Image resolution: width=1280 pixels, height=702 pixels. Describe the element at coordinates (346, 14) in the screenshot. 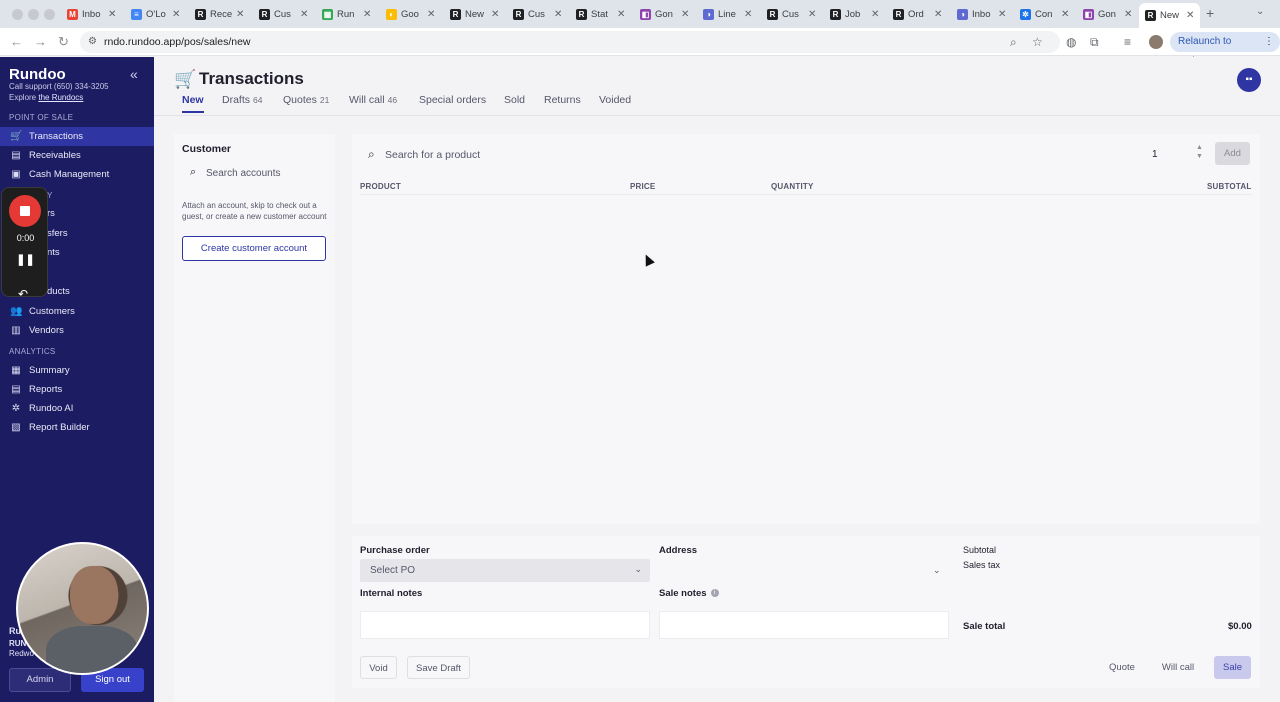

I see `browser-tab: ▦ Run ✕` at that location.